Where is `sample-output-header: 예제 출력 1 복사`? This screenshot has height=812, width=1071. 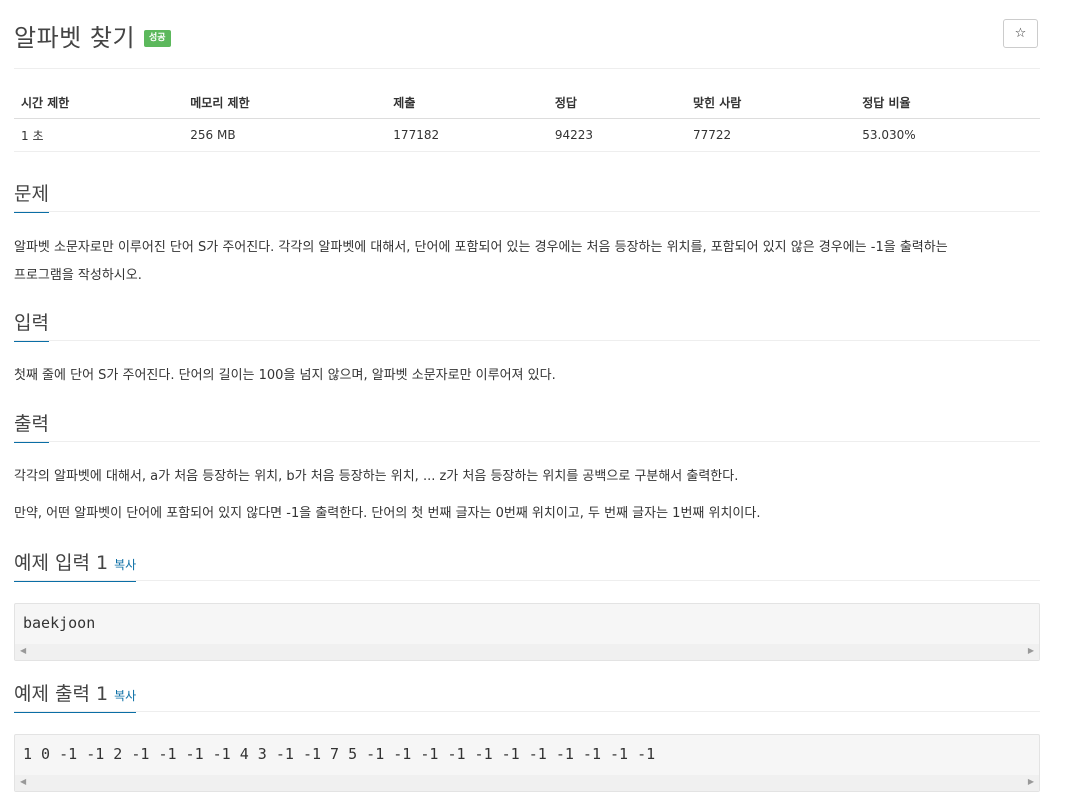 sample-output-header: 예제 출력 1 복사 is located at coordinates (527, 696).